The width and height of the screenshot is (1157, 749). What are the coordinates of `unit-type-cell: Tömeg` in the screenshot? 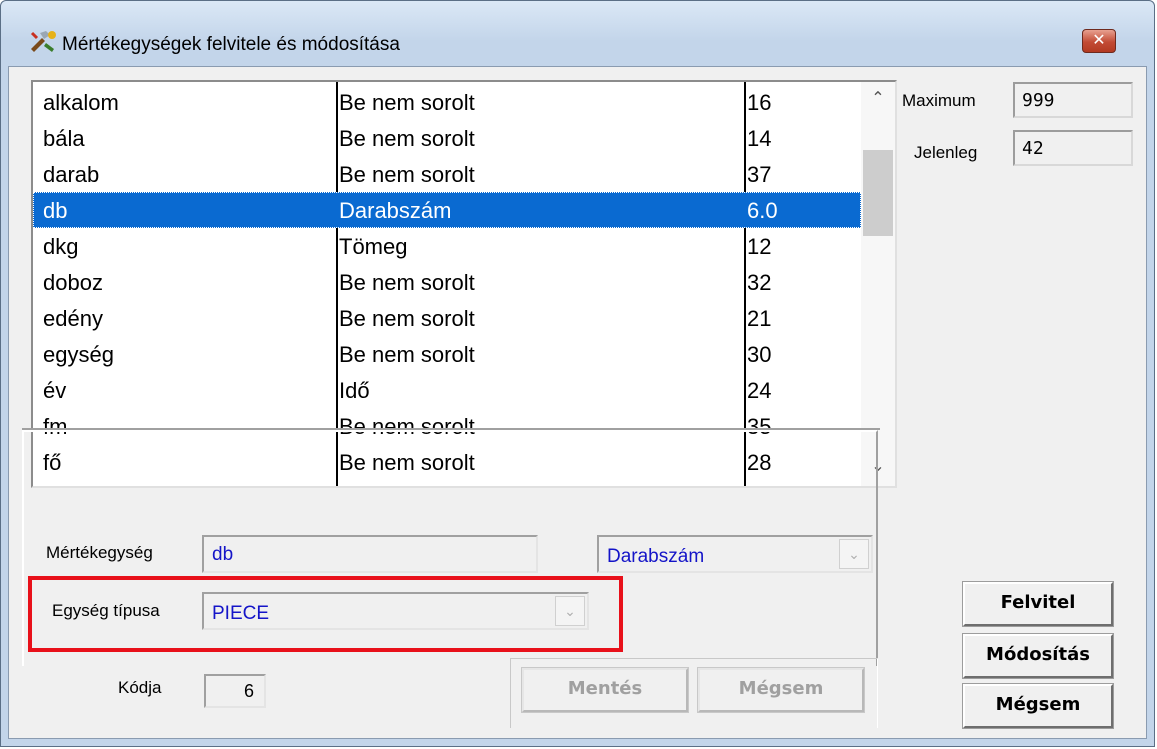 It's located at (373, 246).